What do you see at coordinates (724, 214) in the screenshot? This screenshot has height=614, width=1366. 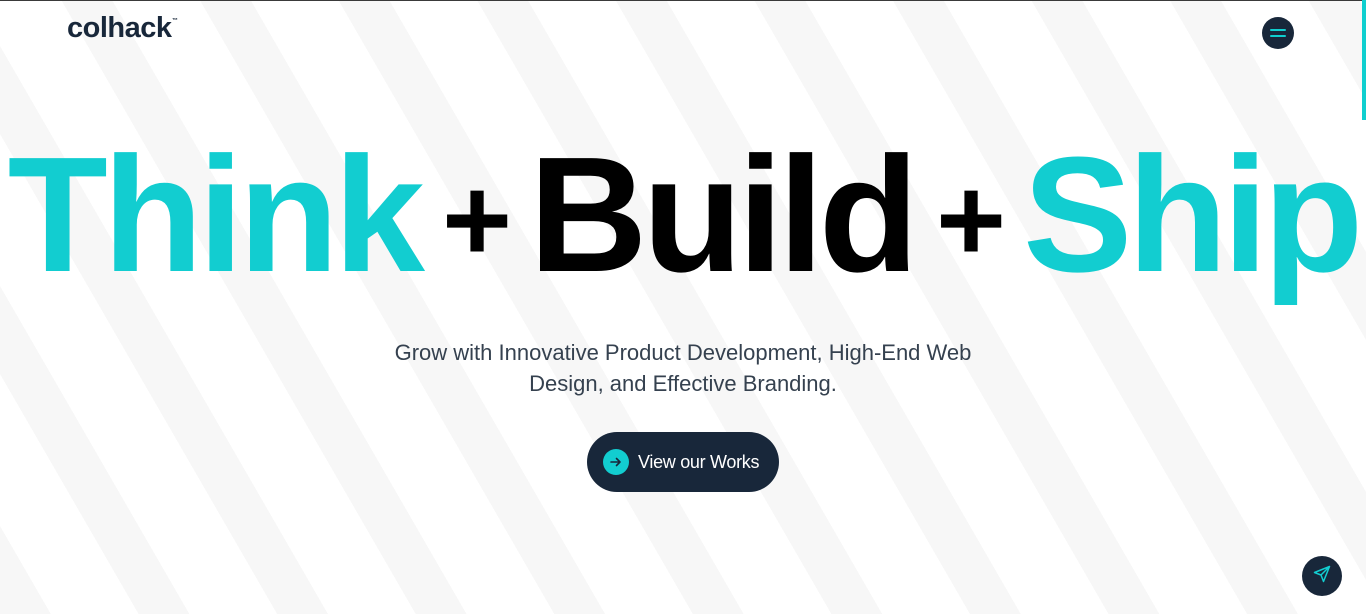 I see `hero-word-build: Build` at bounding box center [724, 214].